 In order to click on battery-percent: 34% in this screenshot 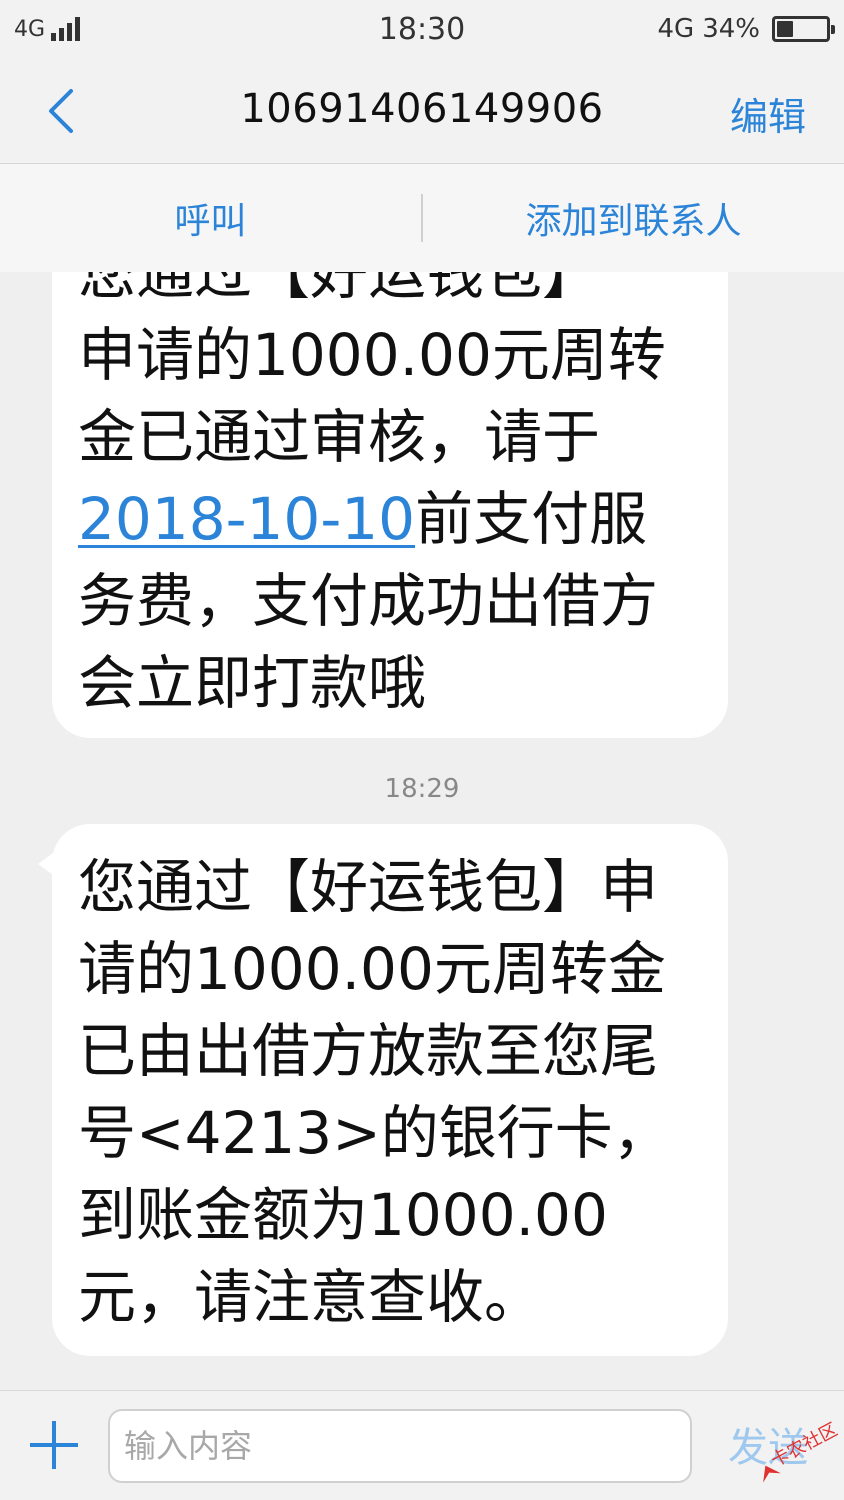, I will do `click(731, 29)`.